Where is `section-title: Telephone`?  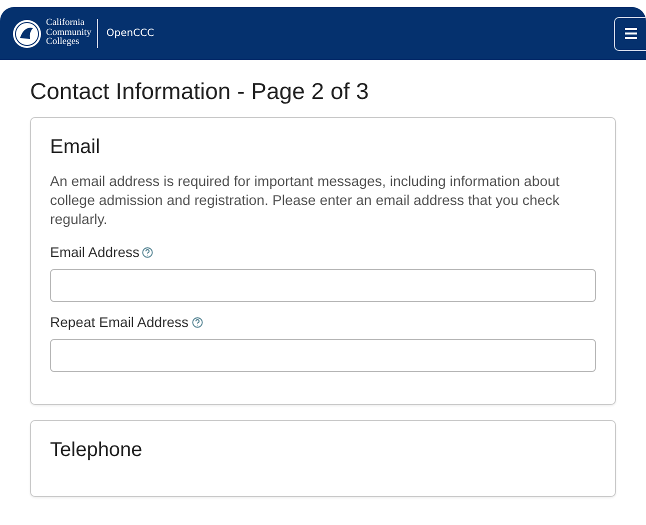 section-title: Telephone is located at coordinates (97, 450).